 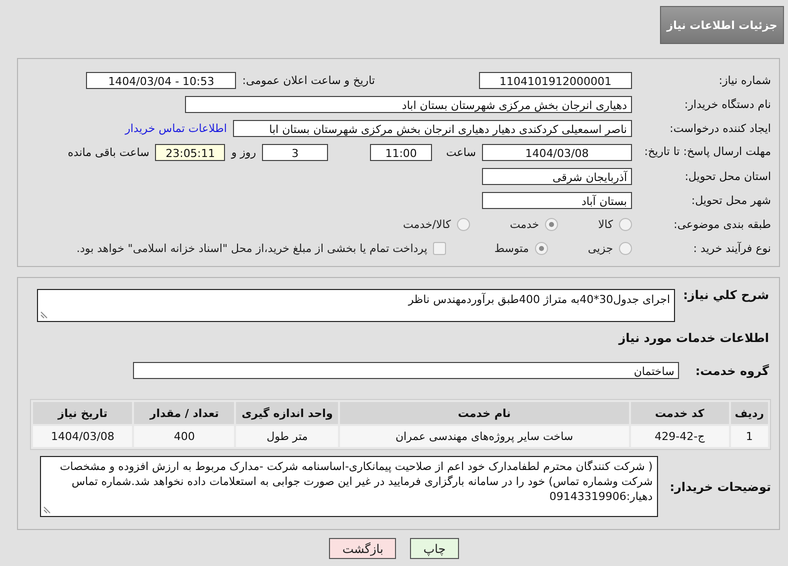 I want to click on field-label: شهر محل تحویل:, so click(x=731, y=200).